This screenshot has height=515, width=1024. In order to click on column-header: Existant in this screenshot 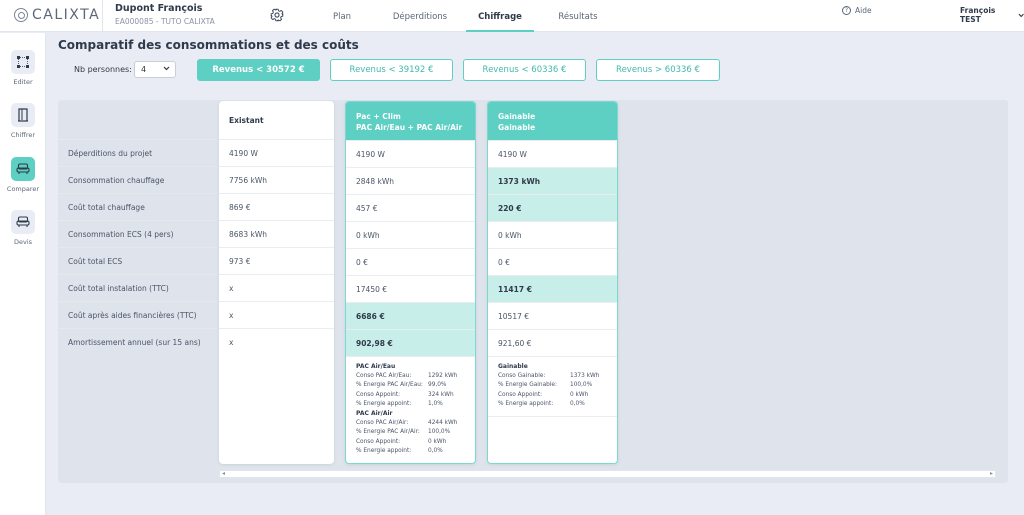, I will do `click(276, 120)`.